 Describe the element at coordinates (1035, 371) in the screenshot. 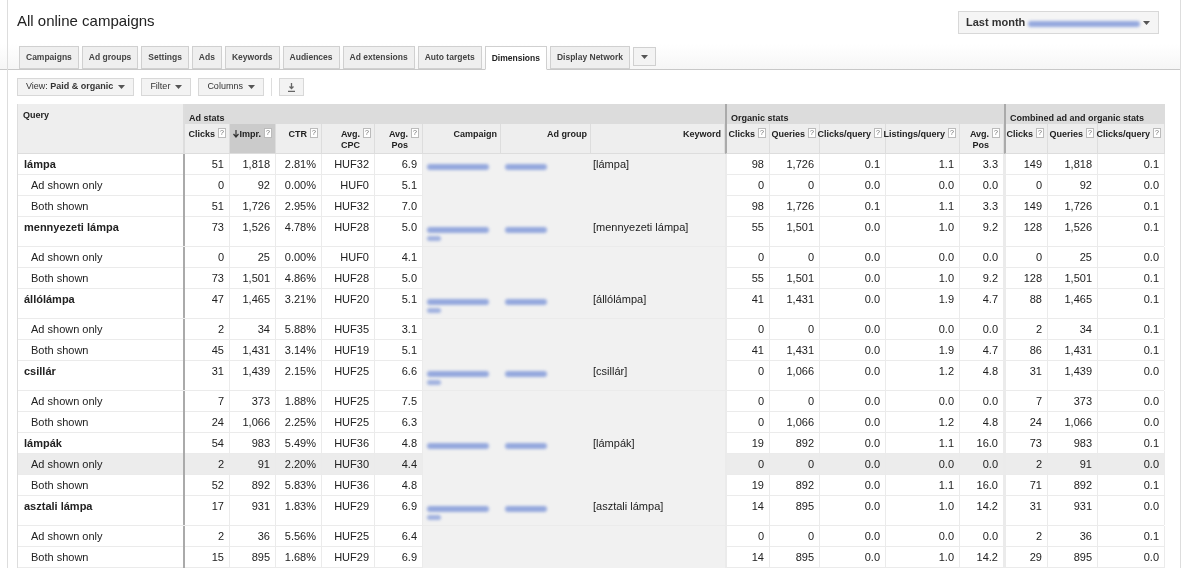

I see `number-cell-text: 31` at that location.